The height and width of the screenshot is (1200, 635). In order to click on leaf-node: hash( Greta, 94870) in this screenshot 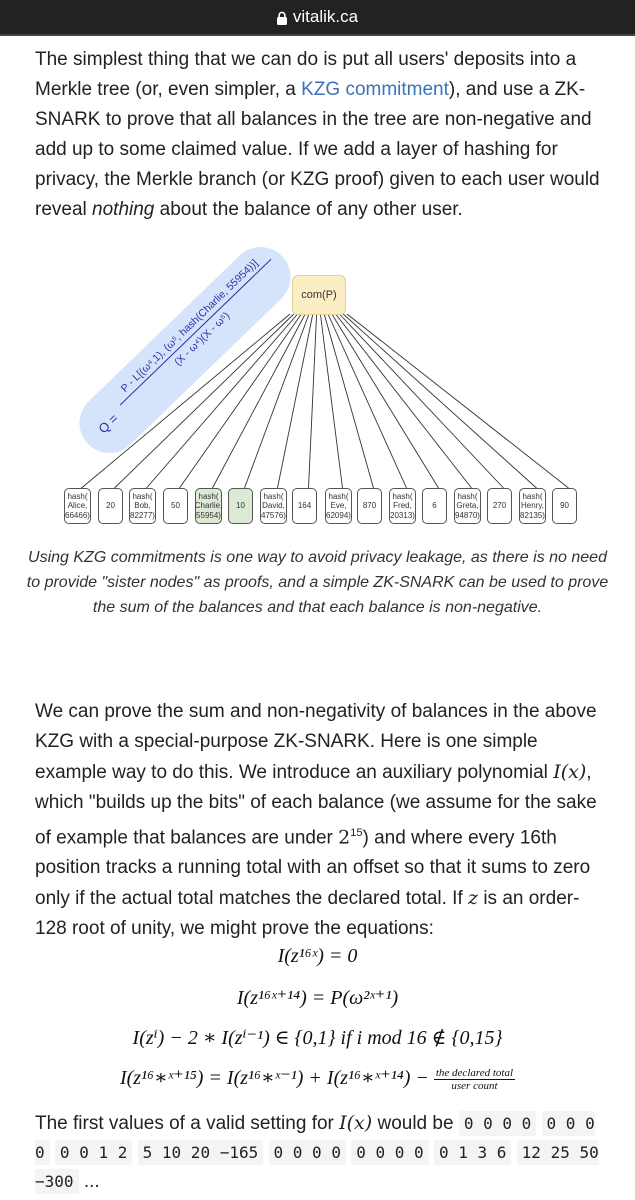, I will do `click(467, 506)`.